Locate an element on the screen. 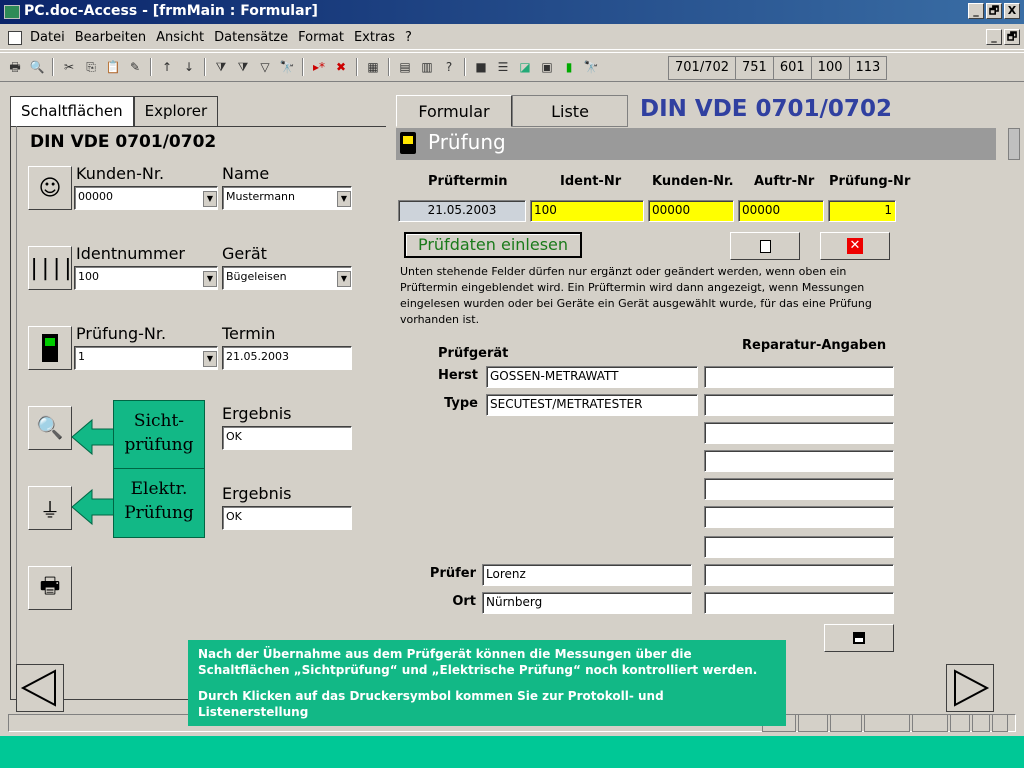 The height and width of the screenshot is (768, 1024). tree-icon: ☰ is located at coordinates (503, 67).